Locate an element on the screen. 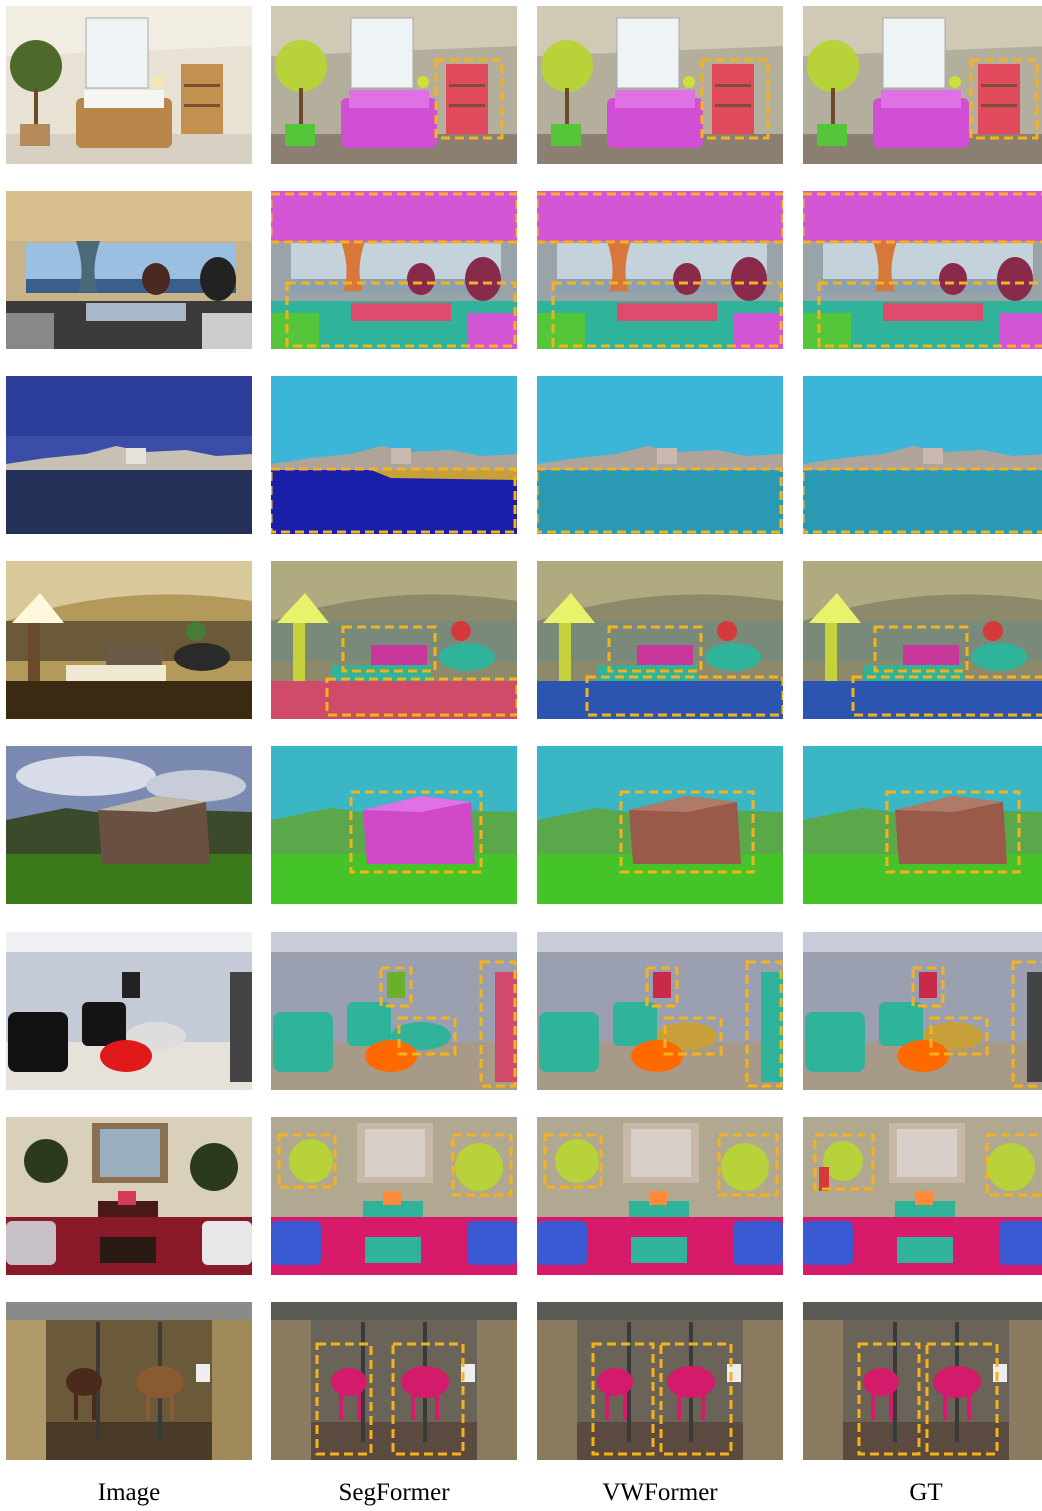 This screenshot has height=1511, width=1042. cell-horse-stable-gt is located at coordinates (922, 1381).